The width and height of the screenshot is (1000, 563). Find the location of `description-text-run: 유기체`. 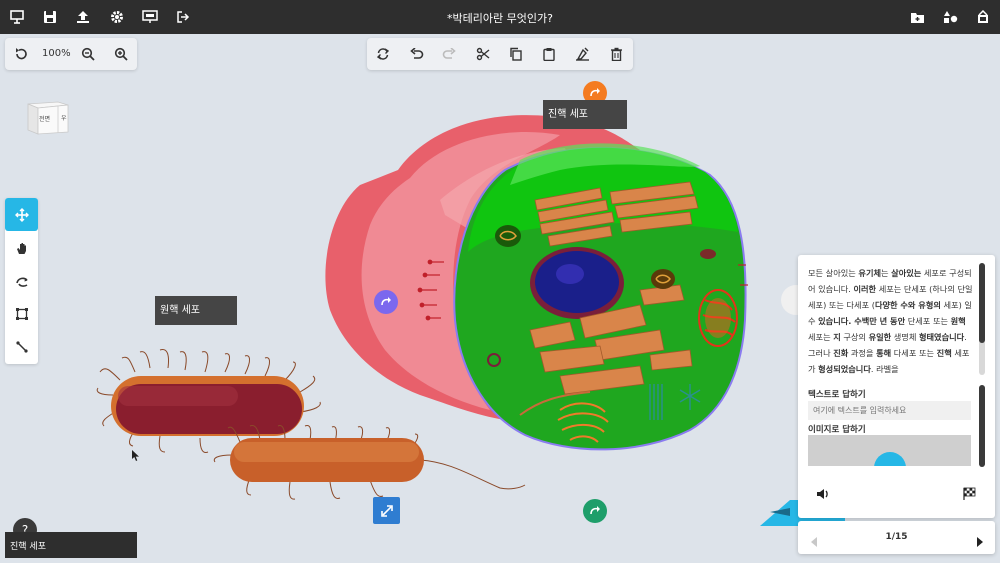

description-text-run: 유기체 is located at coordinates (870, 273).